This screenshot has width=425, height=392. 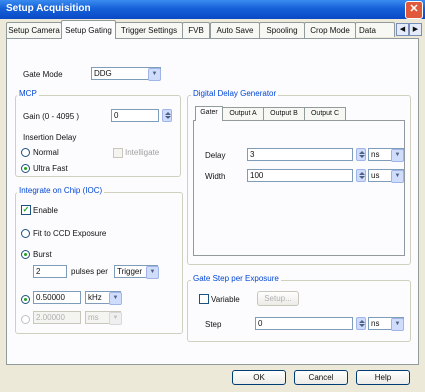 What do you see at coordinates (284, 113) in the screenshot?
I see `subtab-output-b: Output B` at bounding box center [284, 113].